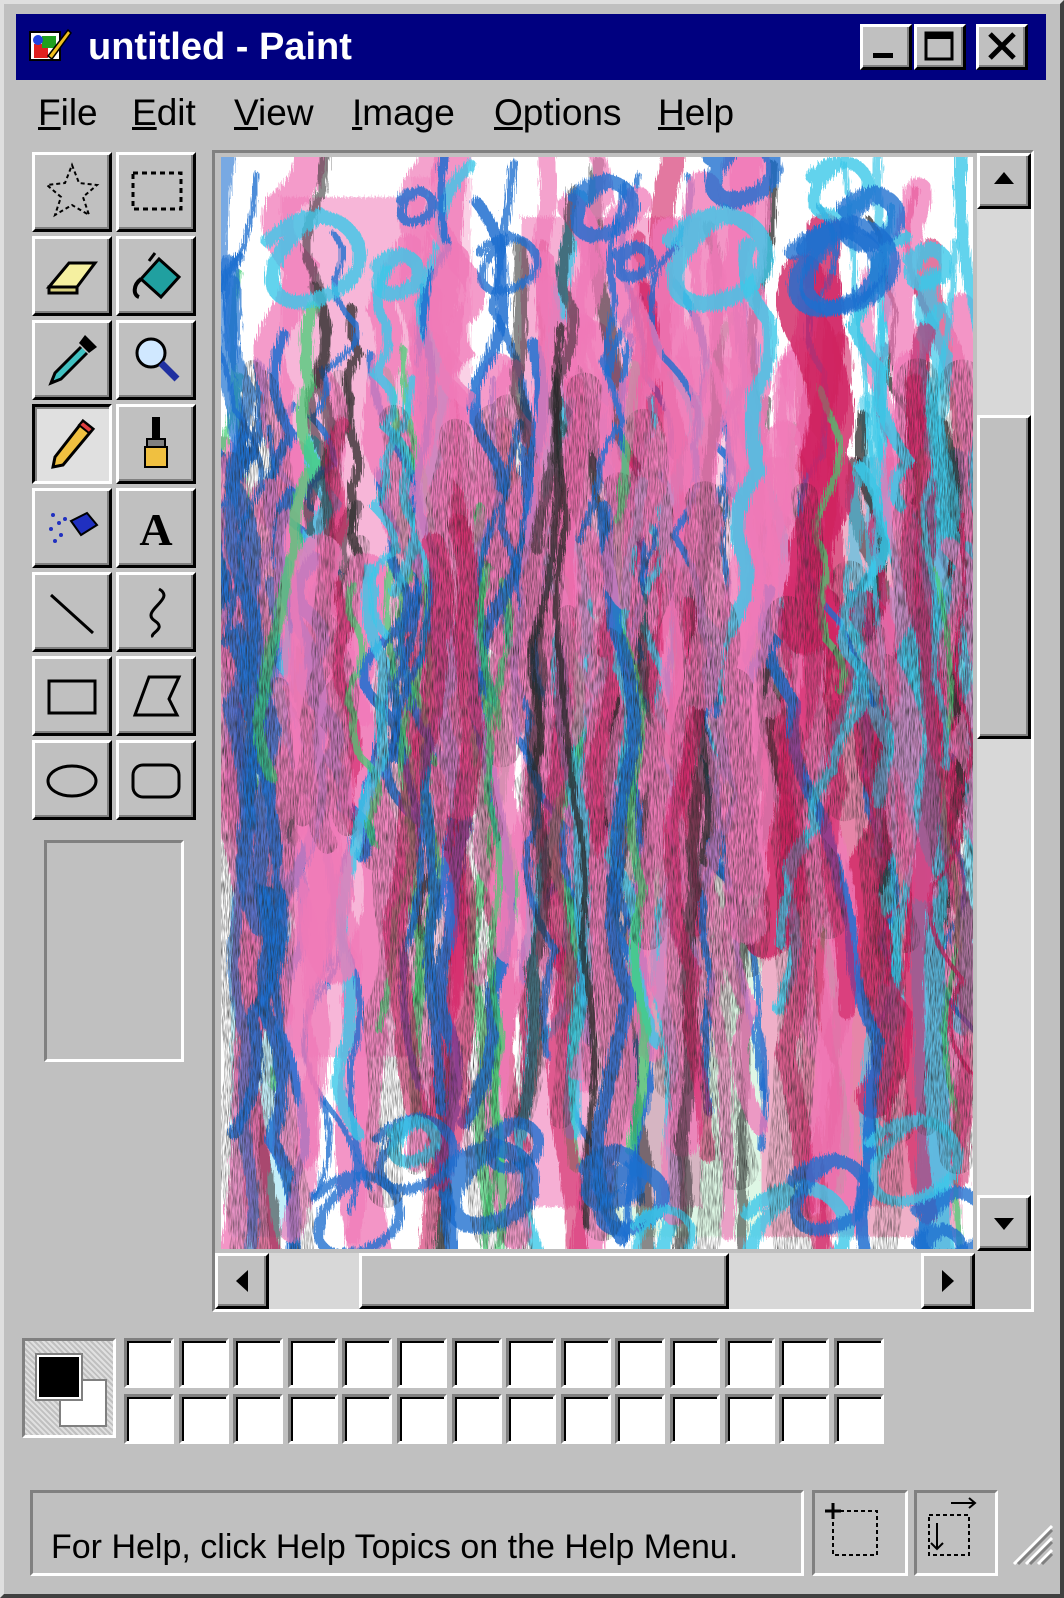 This screenshot has width=1064, height=1598. Describe the element at coordinates (50, 44) in the screenshot. I see `paint-app-icon` at that location.